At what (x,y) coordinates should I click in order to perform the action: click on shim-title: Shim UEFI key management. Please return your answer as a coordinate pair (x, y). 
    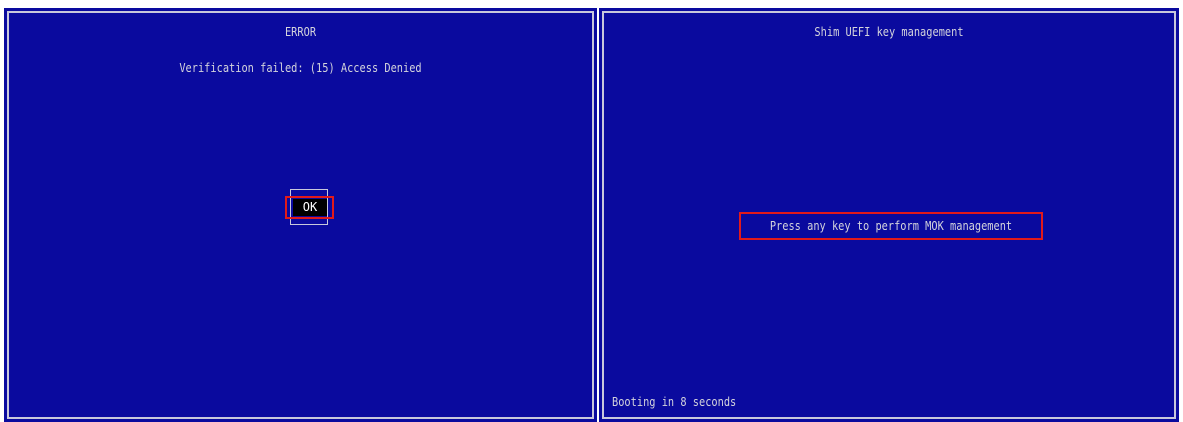
    Looking at the image, I should click on (889, 32).